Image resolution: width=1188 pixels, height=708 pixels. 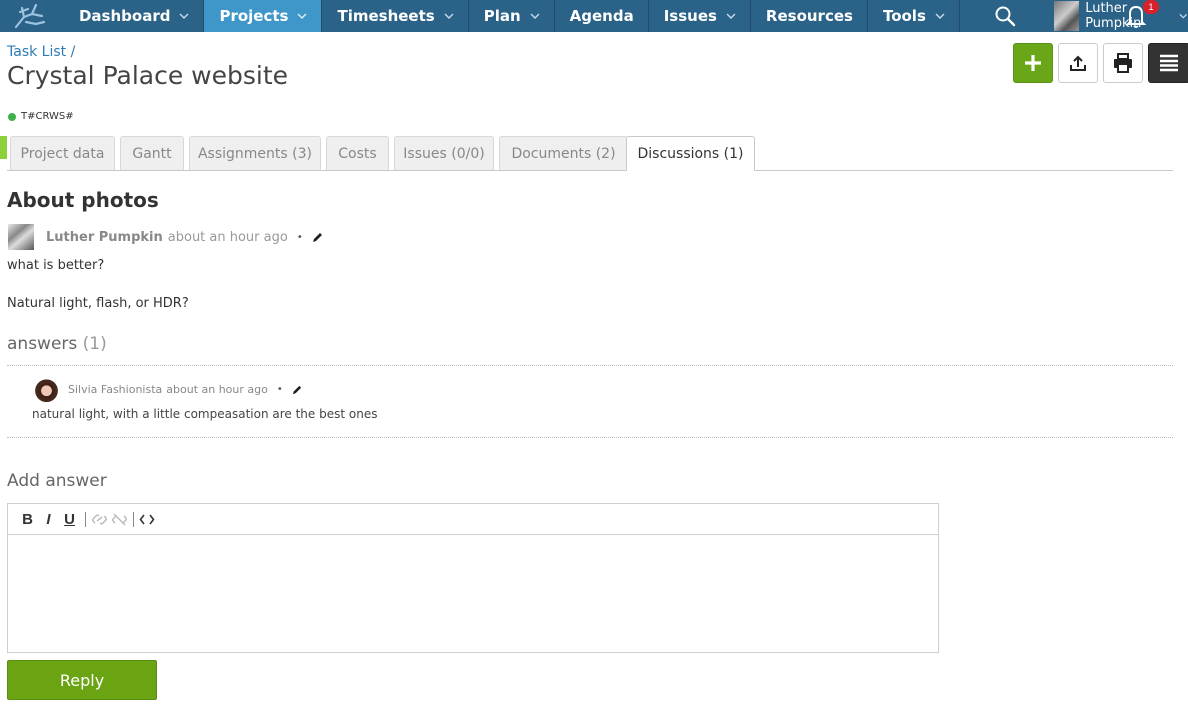 I want to click on nav-projects-label: Projects, so click(x=254, y=16).